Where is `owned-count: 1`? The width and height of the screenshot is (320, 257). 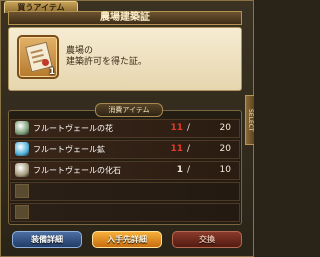 owned-count: 1 is located at coordinates (179, 170).